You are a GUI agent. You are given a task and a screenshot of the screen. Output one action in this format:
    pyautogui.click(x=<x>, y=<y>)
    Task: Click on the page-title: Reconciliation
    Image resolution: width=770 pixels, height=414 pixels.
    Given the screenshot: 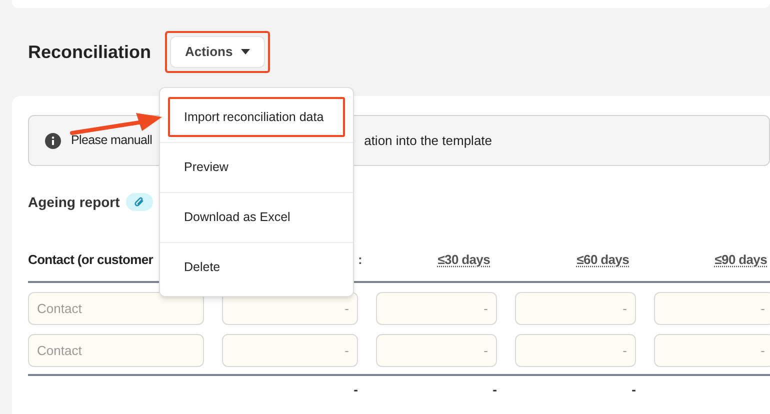 What is the action you would take?
    pyautogui.click(x=90, y=52)
    